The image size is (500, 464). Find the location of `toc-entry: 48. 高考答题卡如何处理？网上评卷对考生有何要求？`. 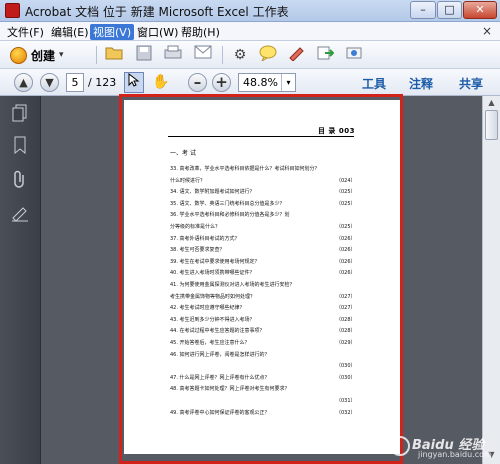

toc-entry: 48. 高考答题卡如何处理？网上评卷对考生有何要求？ is located at coordinates (230, 389).